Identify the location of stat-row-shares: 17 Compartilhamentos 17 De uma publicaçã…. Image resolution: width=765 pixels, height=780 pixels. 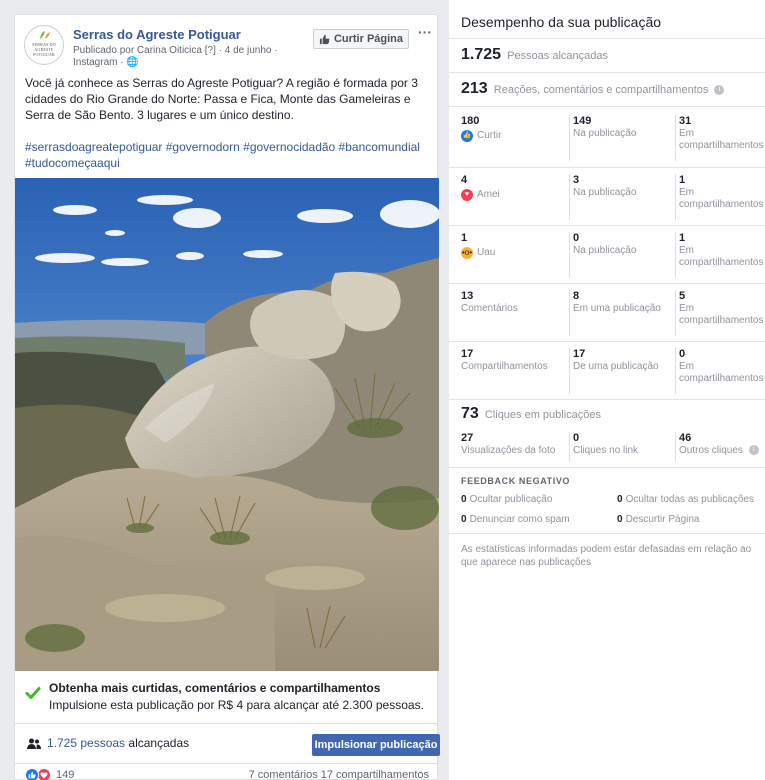
(607, 371).